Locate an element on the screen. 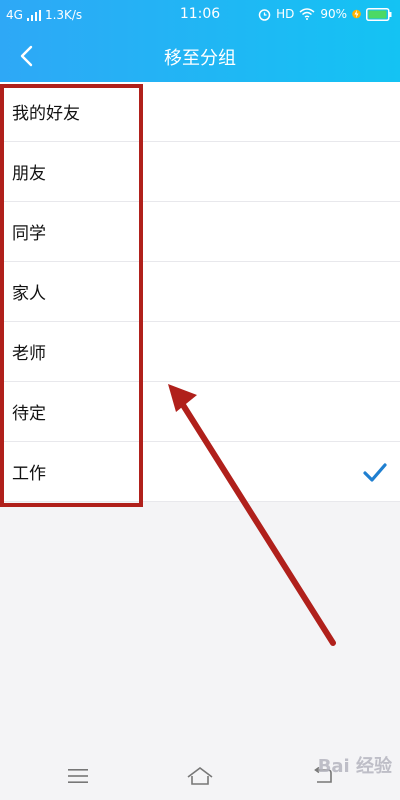 The image size is (400, 800). title-bar: 移至分组 is located at coordinates (200, 56).